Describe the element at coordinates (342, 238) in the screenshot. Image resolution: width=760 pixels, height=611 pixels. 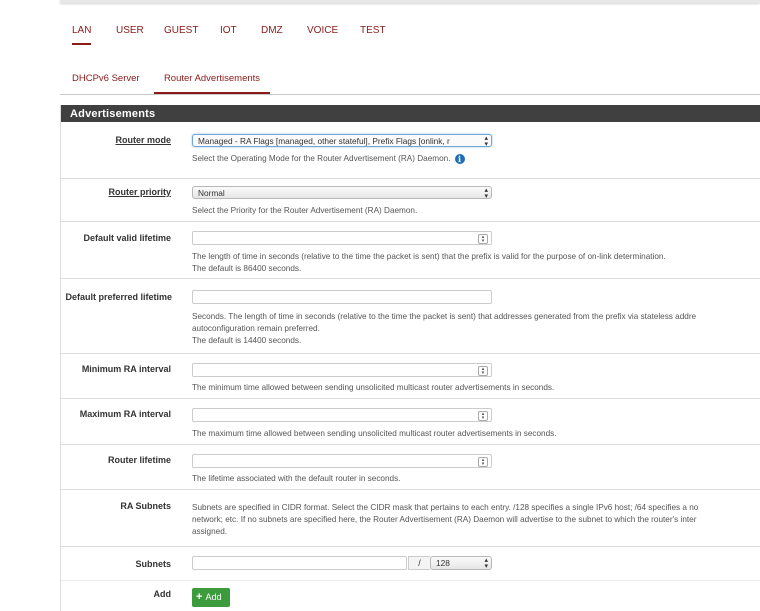
I see `default-valid-lifetime-input: ▴ ▾` at that location.